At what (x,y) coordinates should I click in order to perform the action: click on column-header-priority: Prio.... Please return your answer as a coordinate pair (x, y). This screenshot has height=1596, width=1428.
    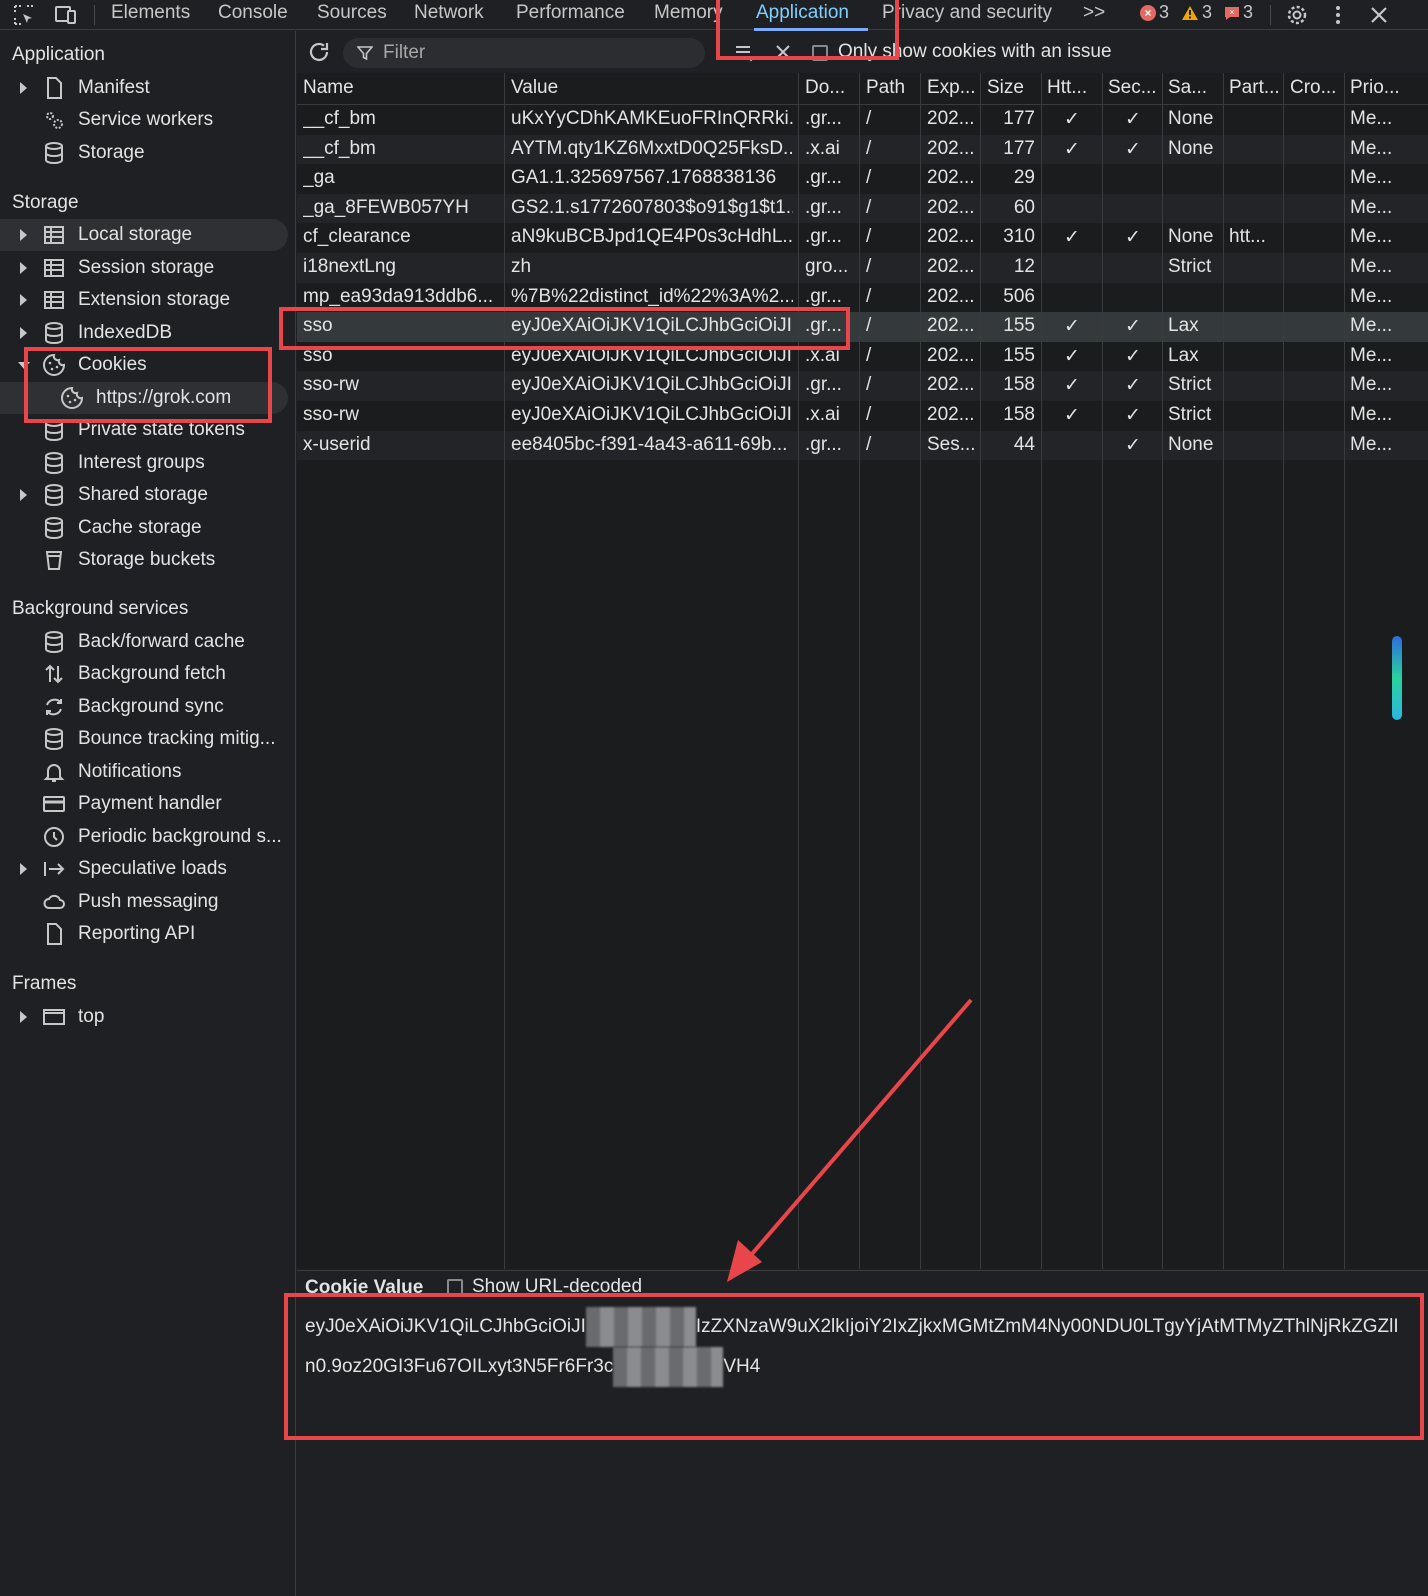
    Looking at the image, I should click on (1375, 88).